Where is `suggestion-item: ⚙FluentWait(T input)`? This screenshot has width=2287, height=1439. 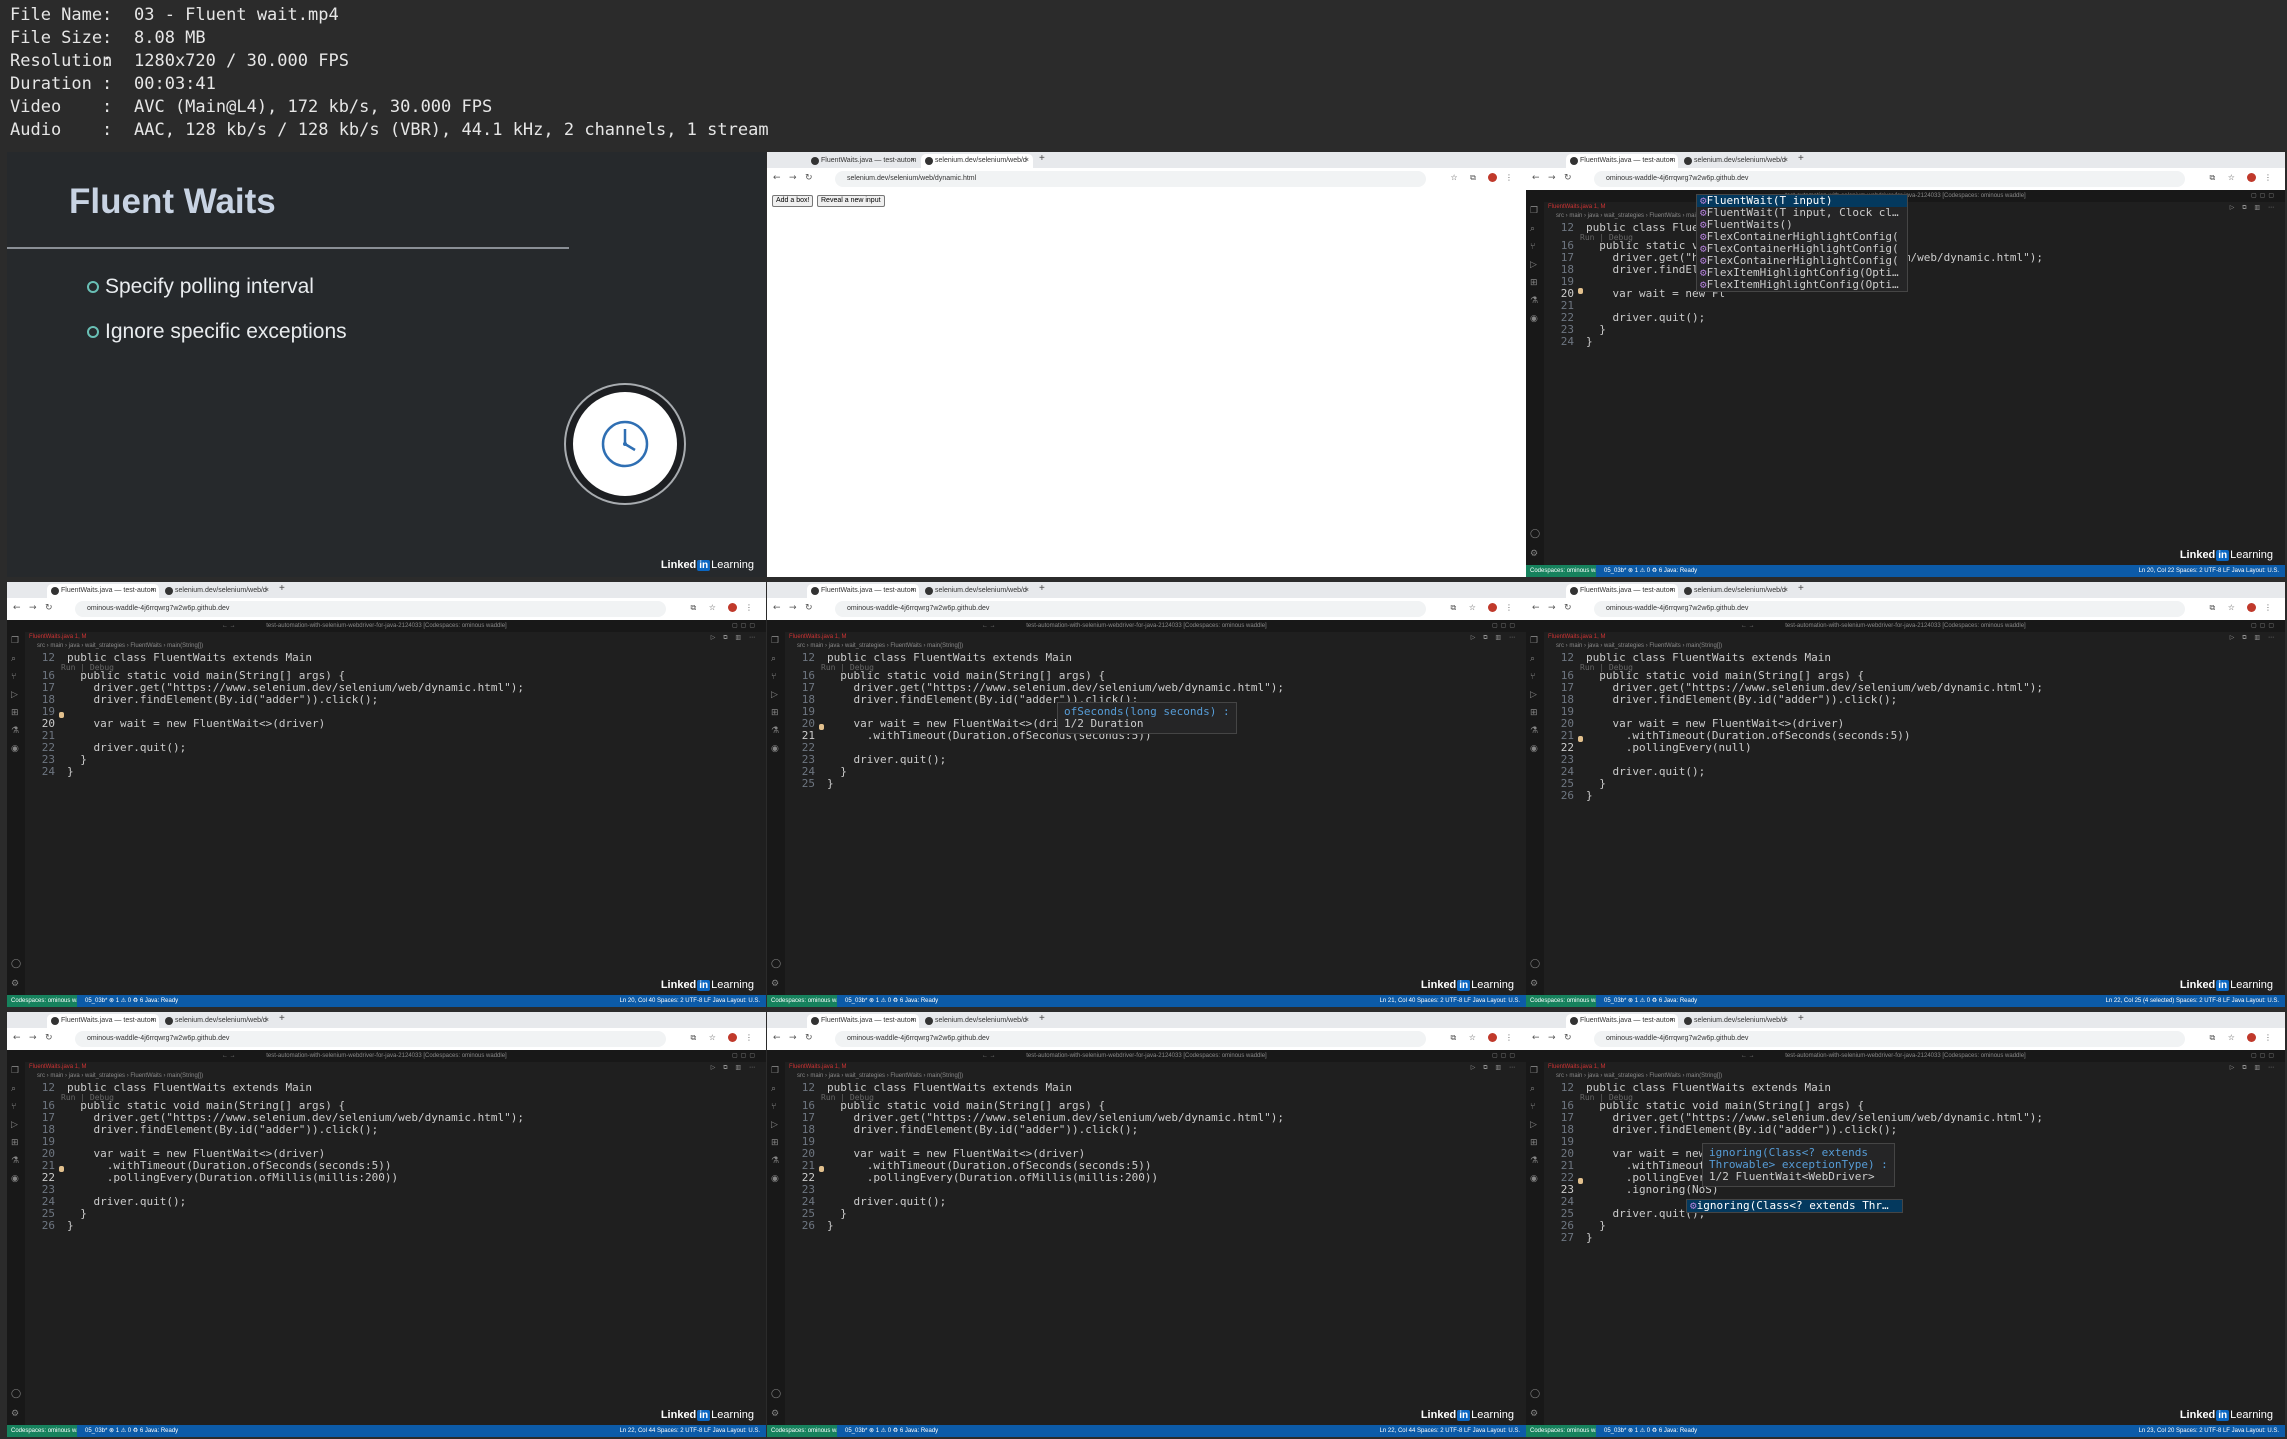 suggestion-item: ⚙FluentWait(T input) is located at coordinates (1802, 201).